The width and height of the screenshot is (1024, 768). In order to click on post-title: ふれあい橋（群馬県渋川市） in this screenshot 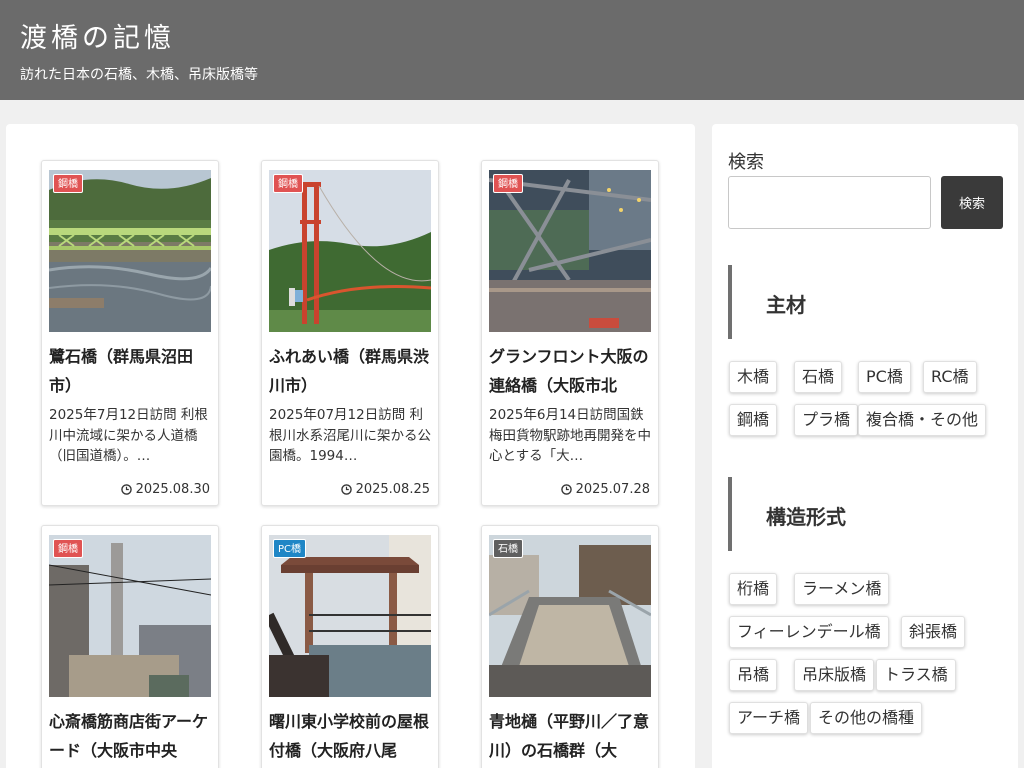, I will do `click(351, 370)`.